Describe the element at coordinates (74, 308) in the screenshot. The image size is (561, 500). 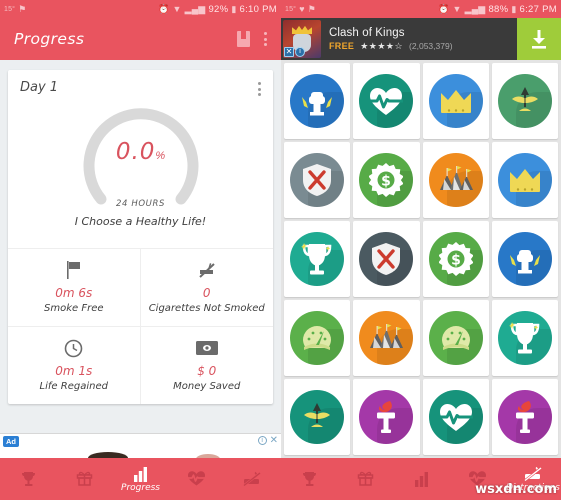
I see `stat-label: Smoke Free` at that location.